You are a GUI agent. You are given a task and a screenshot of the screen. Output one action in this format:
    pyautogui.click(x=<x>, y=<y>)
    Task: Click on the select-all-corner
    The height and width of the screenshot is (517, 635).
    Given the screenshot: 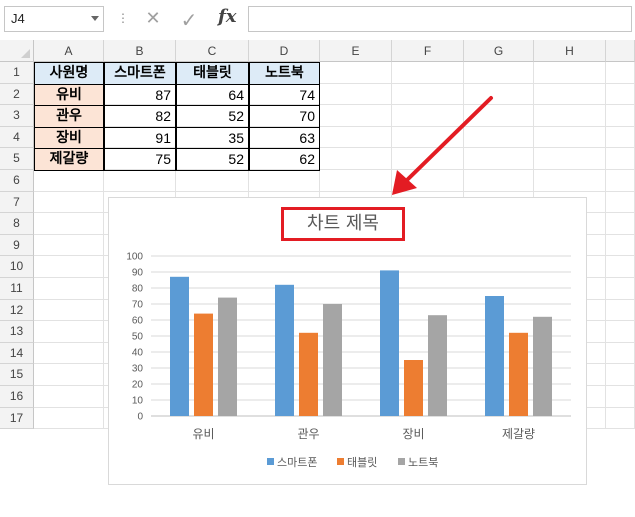 What is the action you would take?
    pyautogui.click(x=17, y=51)
    